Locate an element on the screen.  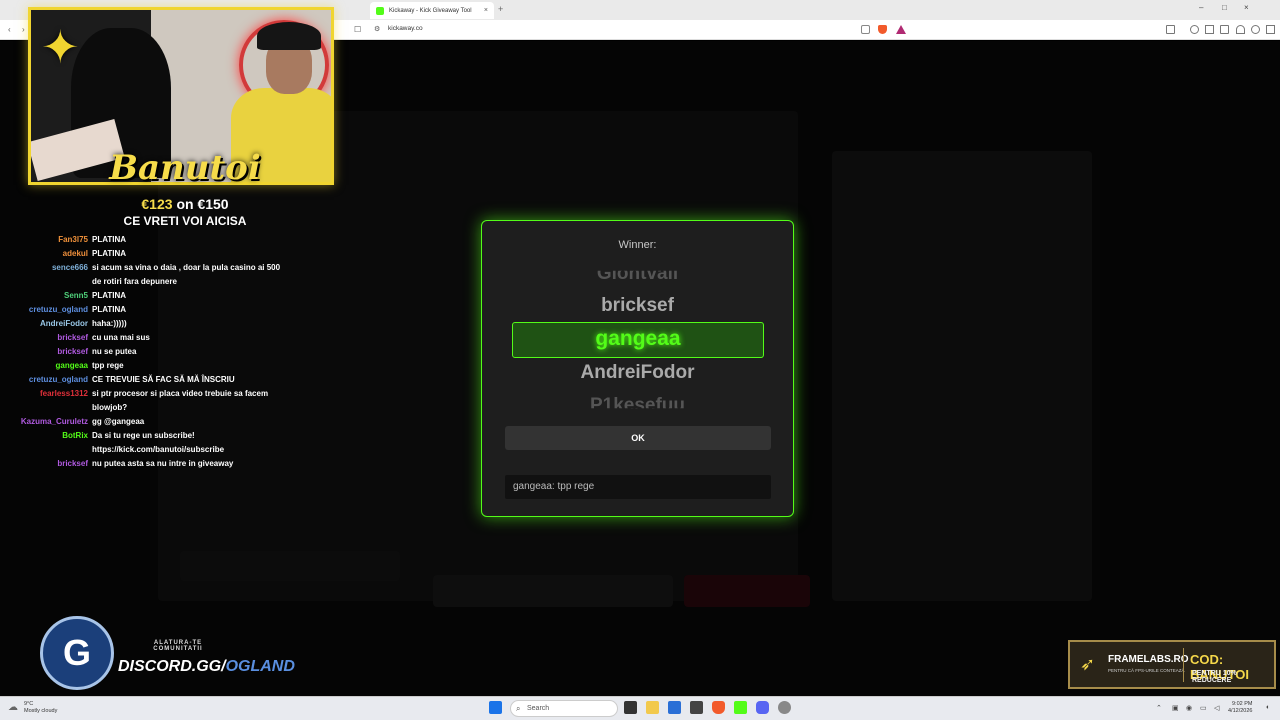
search-placeholder: Search is located at coordinates (538, 708).